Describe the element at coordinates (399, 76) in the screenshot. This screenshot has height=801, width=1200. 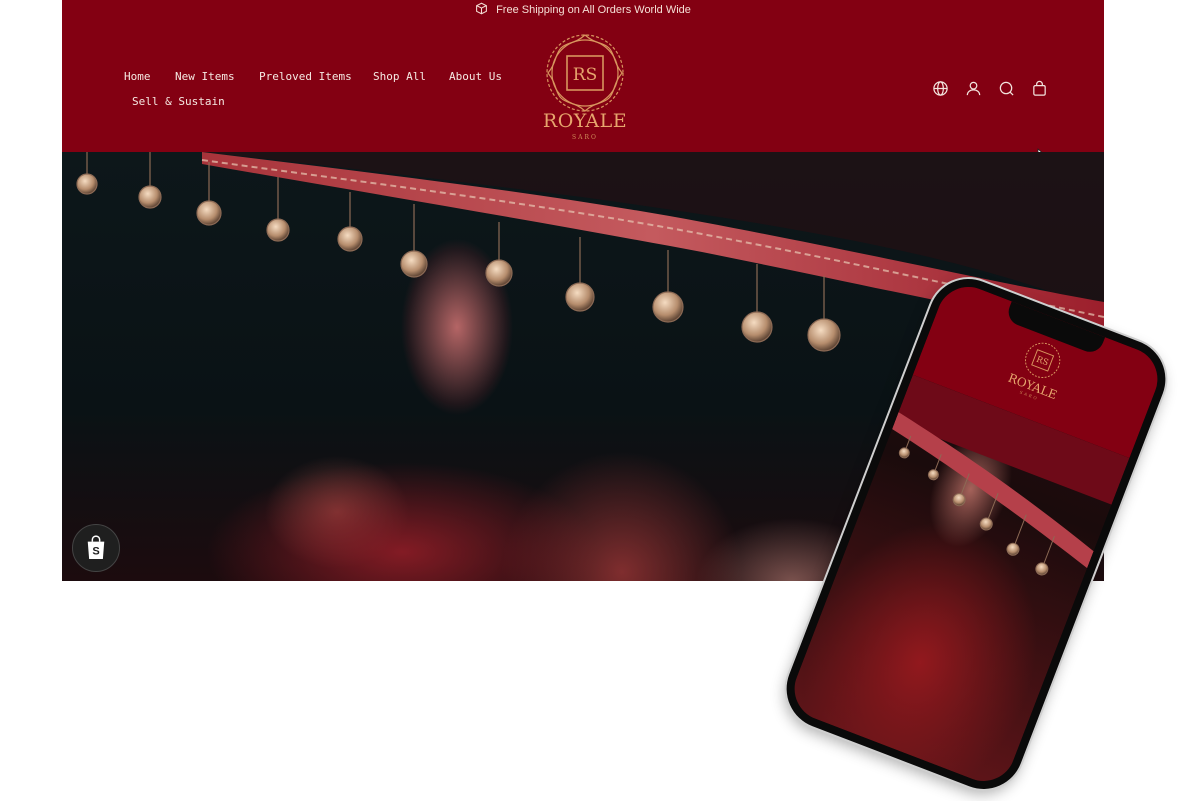
I see `nav-item-shop-all: Shop All` at that location.